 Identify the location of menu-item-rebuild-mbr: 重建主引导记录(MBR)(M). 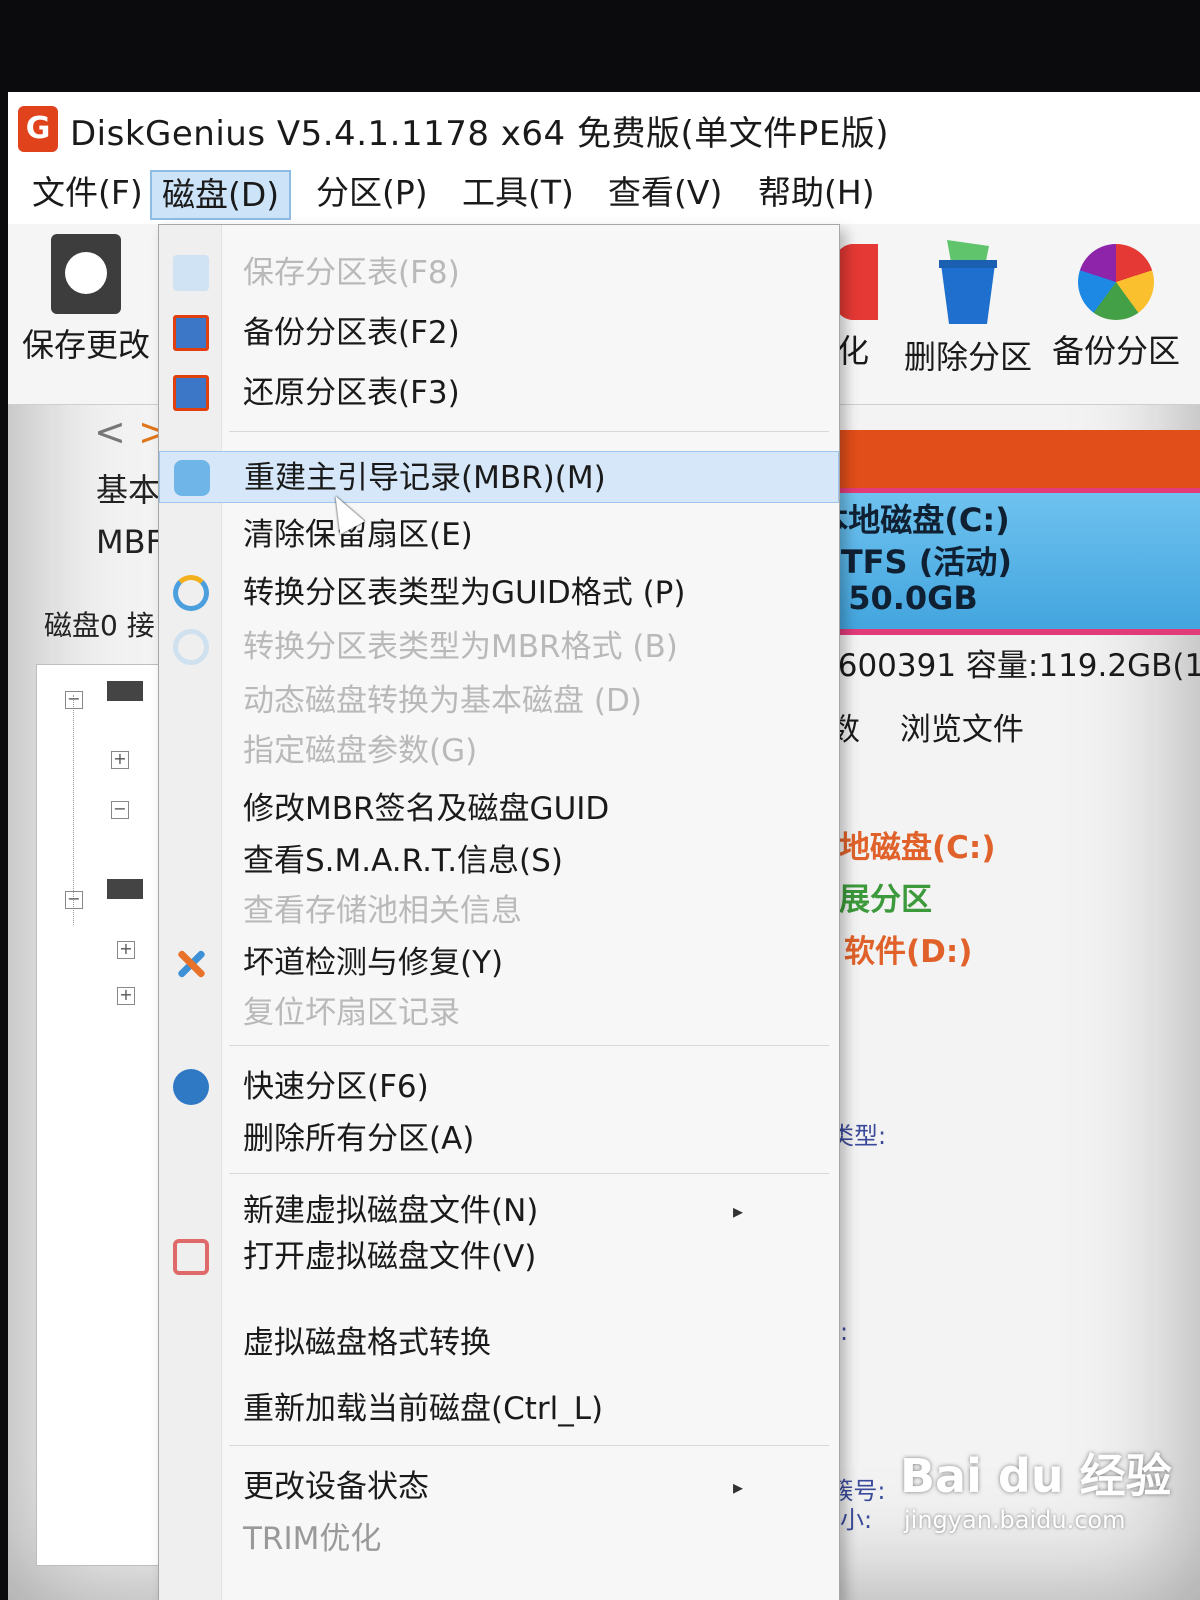
(499, 477).